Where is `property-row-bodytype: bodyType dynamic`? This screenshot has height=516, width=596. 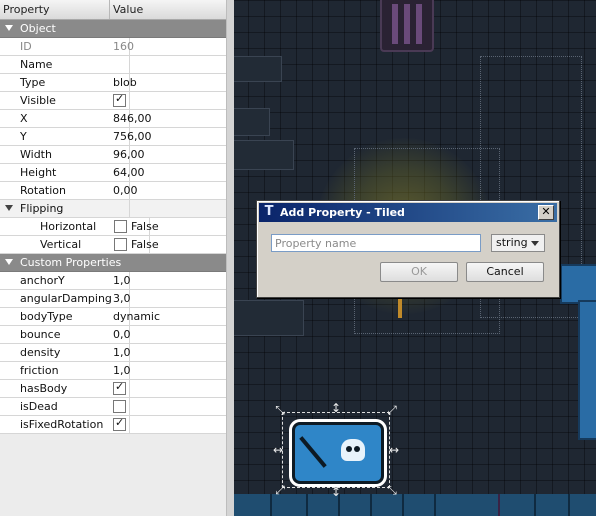 property-row-bodytype: bodyType dynamic is located at coordinates (113, 317).